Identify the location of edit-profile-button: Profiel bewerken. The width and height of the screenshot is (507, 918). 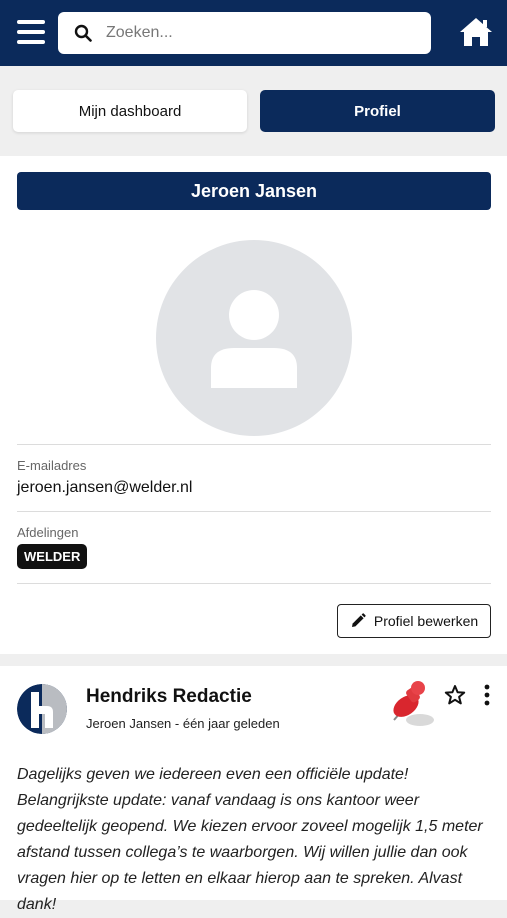
(414, 621).